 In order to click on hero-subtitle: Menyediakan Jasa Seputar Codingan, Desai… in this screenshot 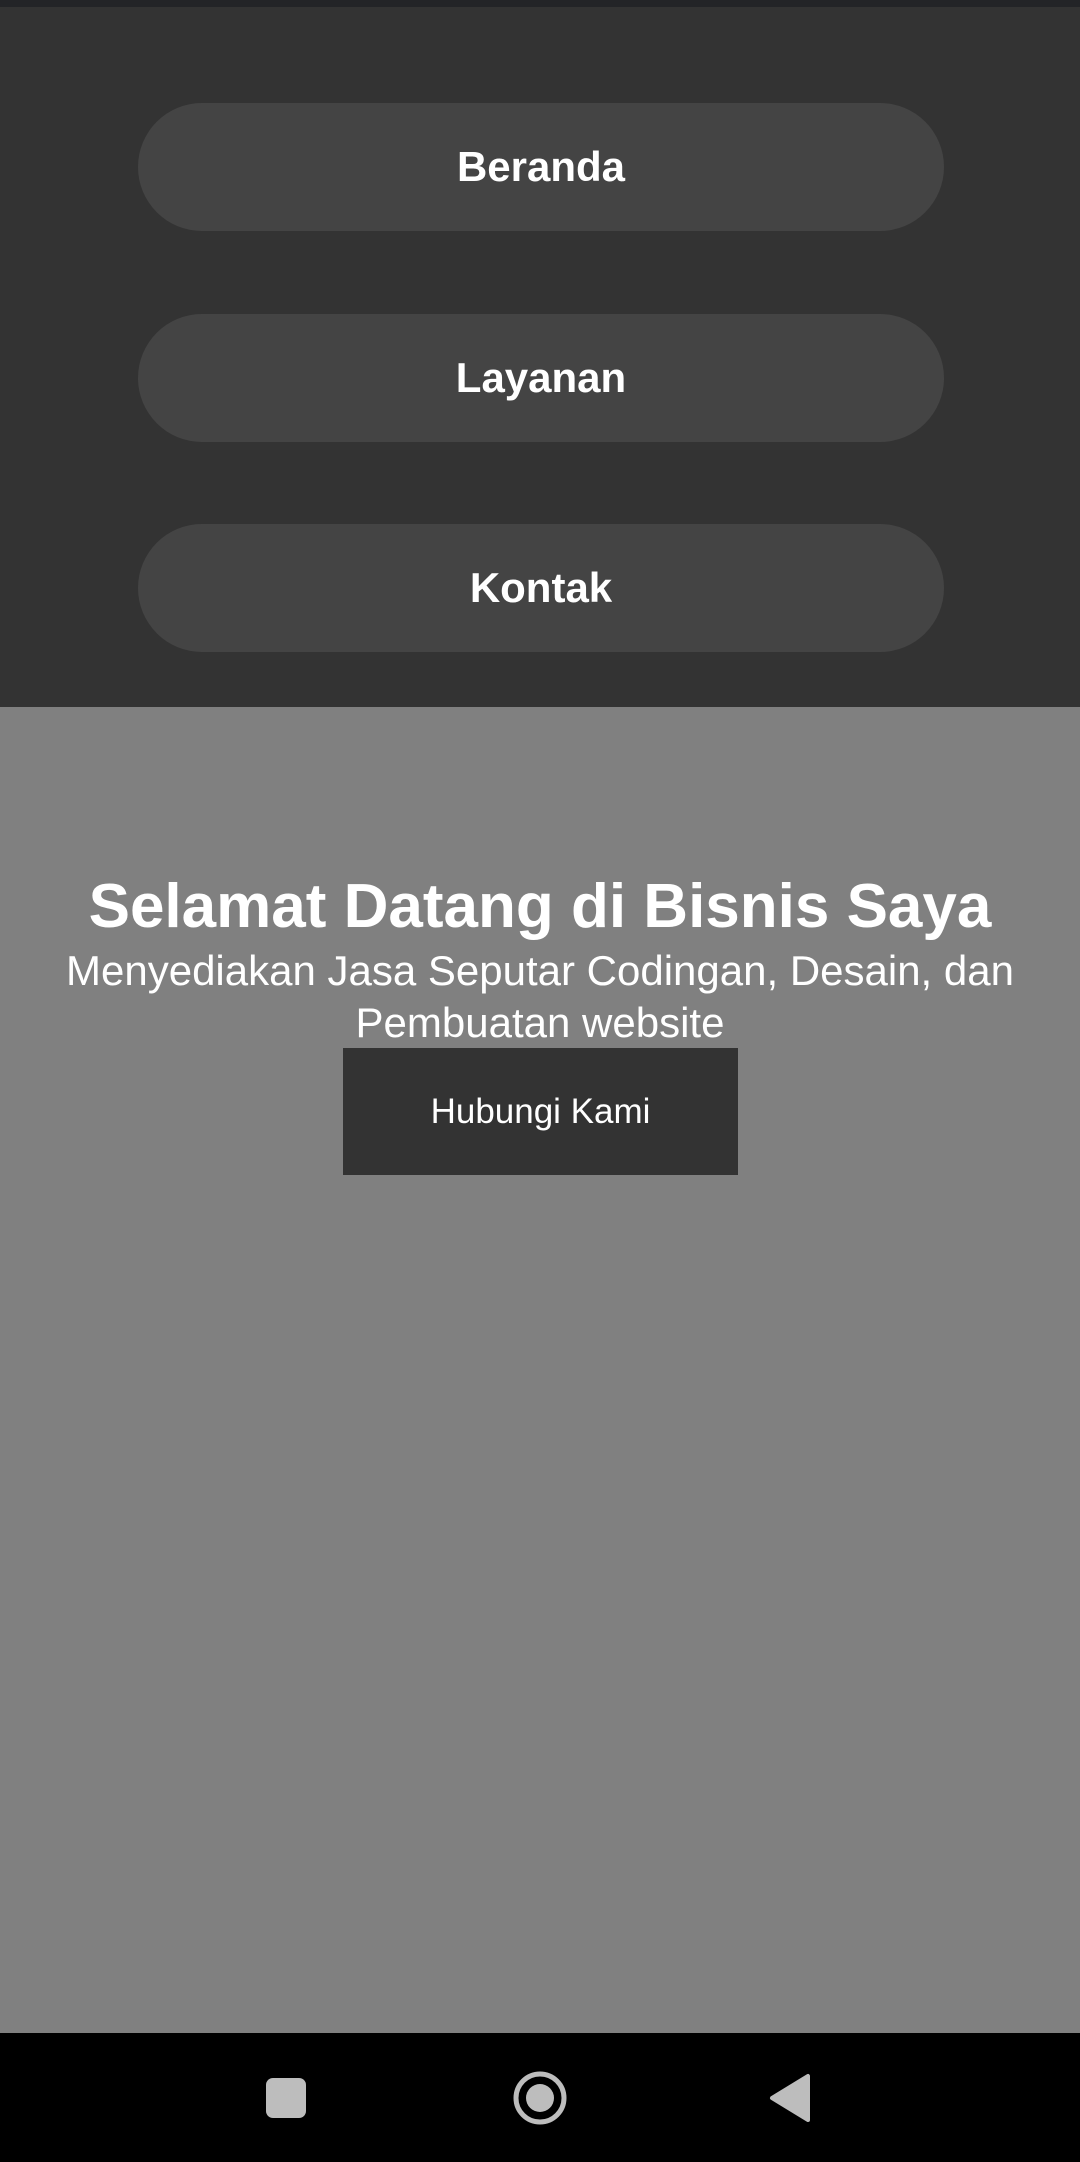, I will do `click(540, 996)`.